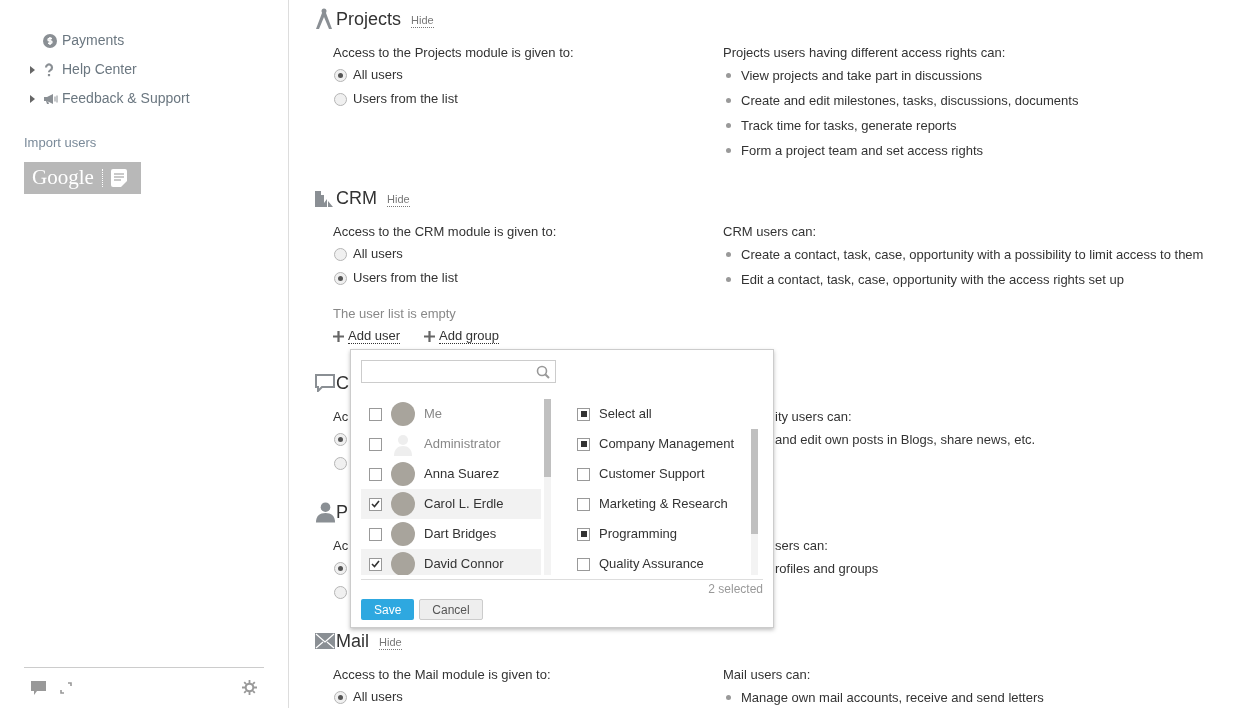 Image resolution: width=1240 pixels, height=708 pixels. Describe the element at coordinates (451, 414) in the screenshot. I see `user-row: Me` at that location.